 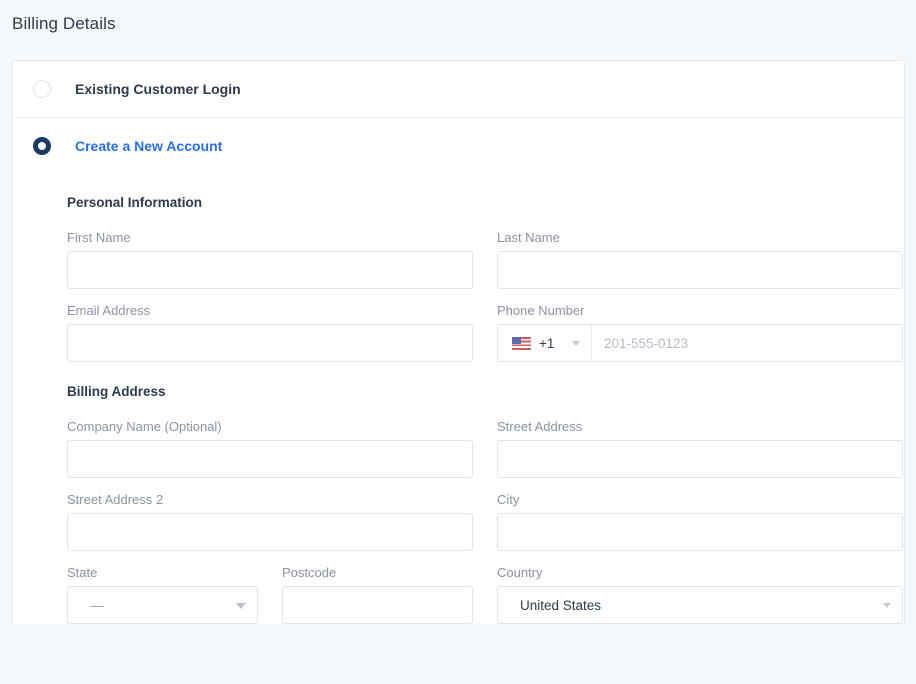 What do you see at coordinates (700, 532) in the screenshot?
I see `city-input` at bounding box center [700, 532].